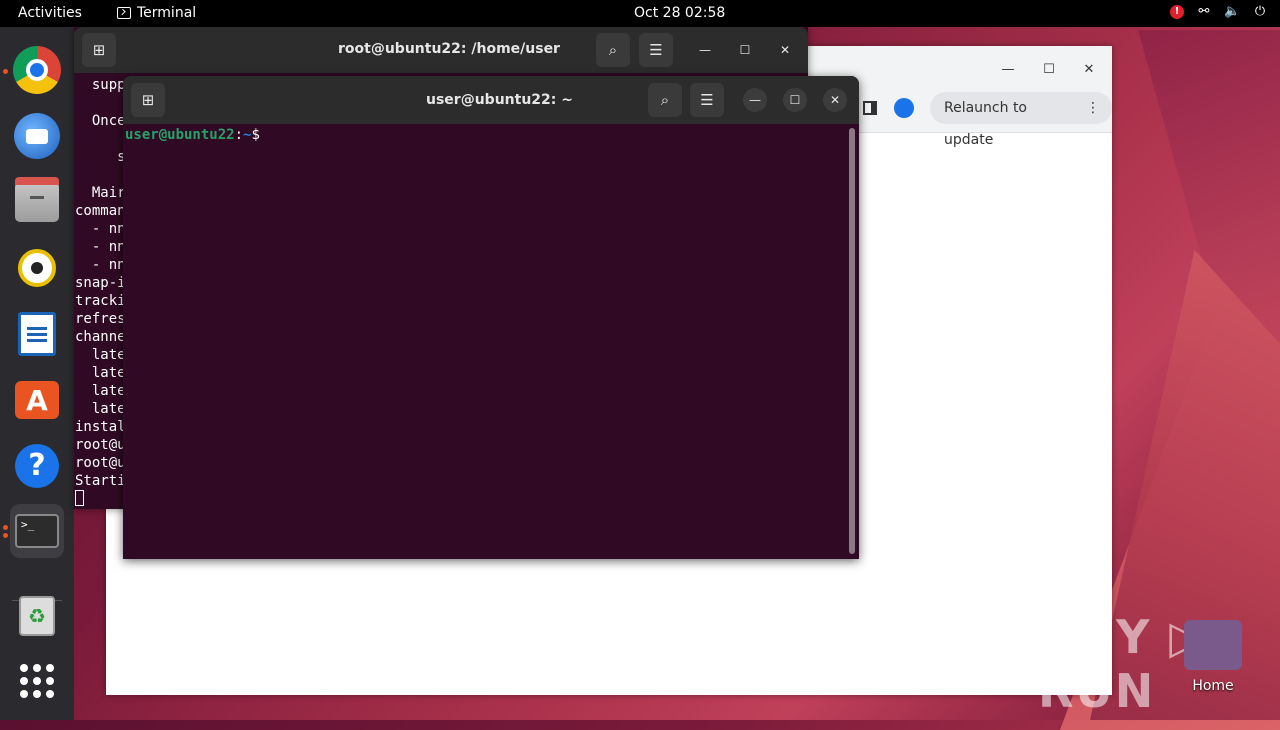  I want to click on top-bar: Activities Terminal Oct 28 02:58 ! ⚯ 🔈 ⏻, so click(640, 13).